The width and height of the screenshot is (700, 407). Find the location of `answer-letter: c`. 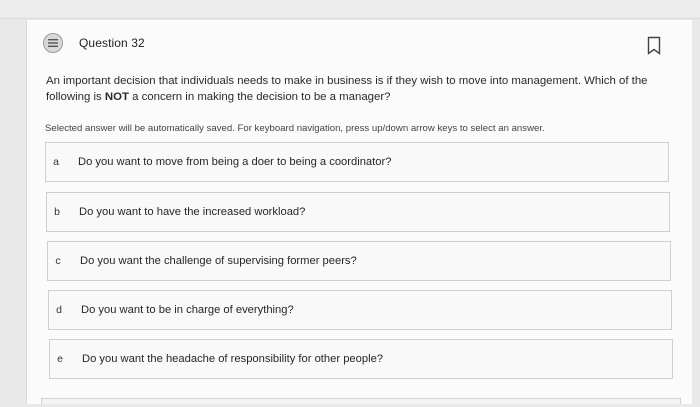

answer-letter: c is located at coordinates (58, 261).